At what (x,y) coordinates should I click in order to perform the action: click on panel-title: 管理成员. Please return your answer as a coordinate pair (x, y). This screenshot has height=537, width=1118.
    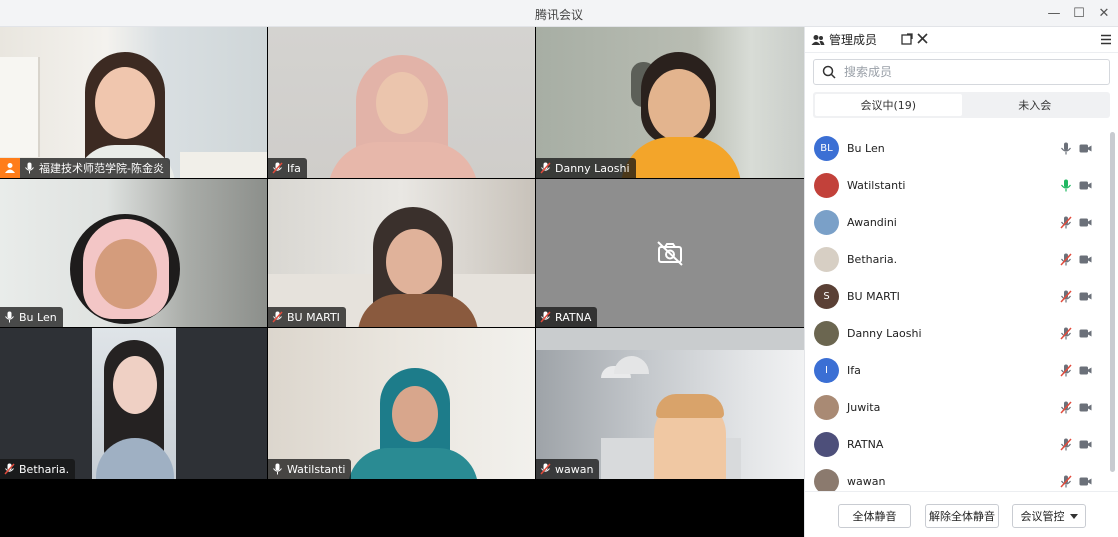
    Looking at the image, I should click on (853, 40).